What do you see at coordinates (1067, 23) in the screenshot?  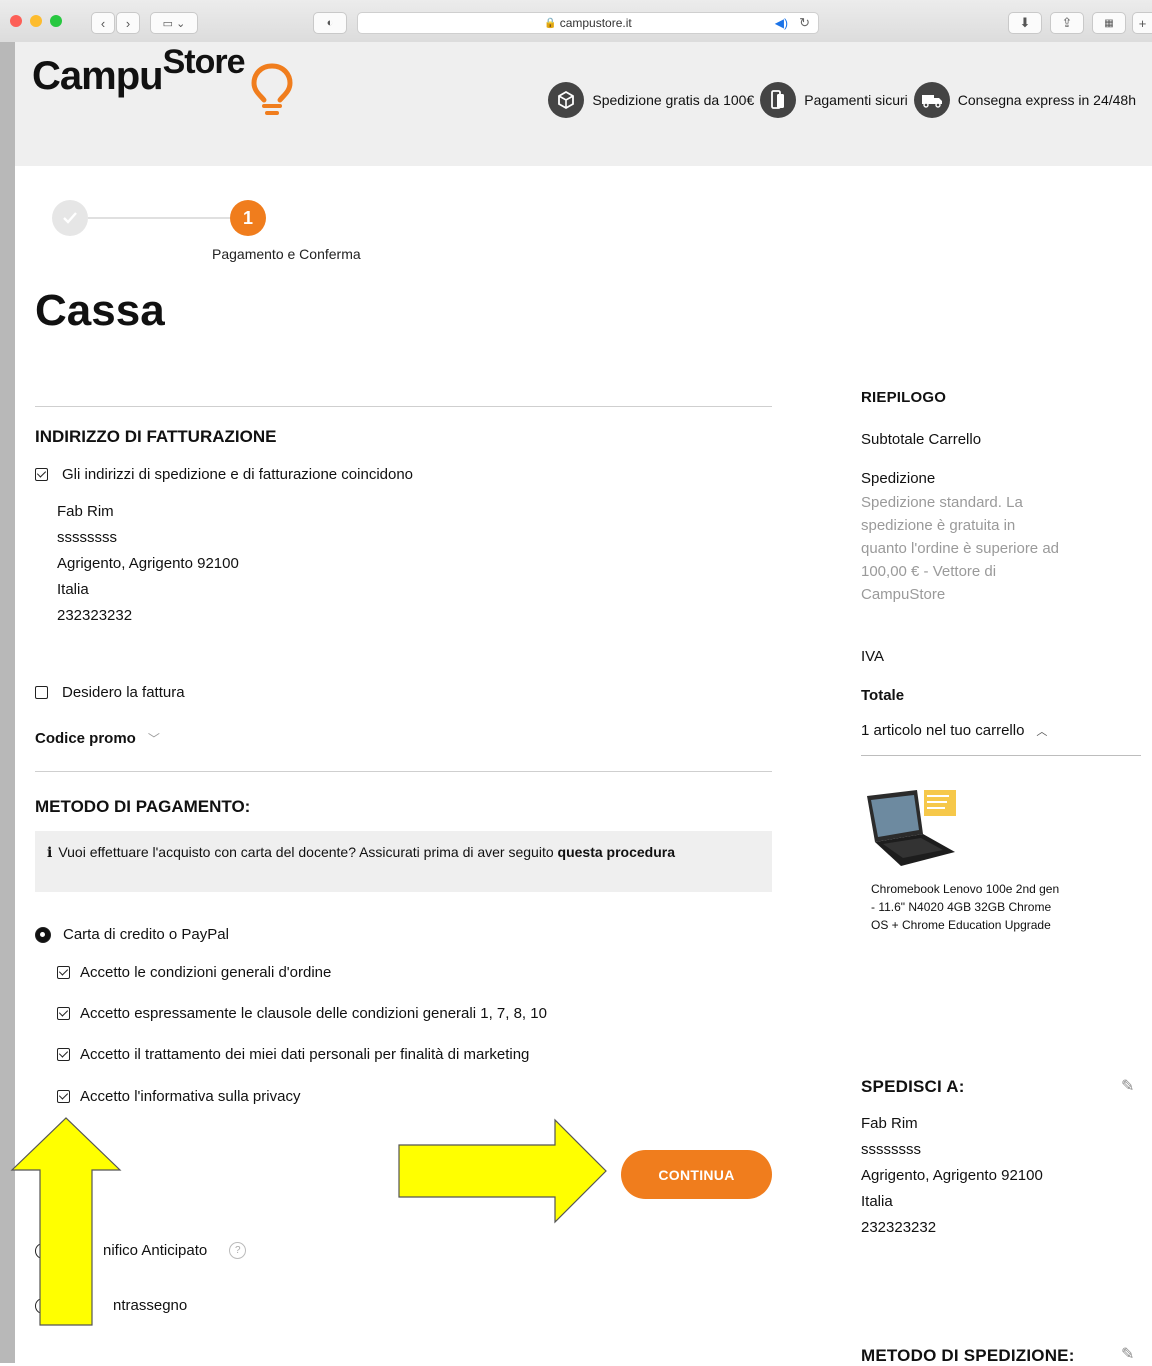 I see `share-button: ⇪` at bounding box center [1067, 23].